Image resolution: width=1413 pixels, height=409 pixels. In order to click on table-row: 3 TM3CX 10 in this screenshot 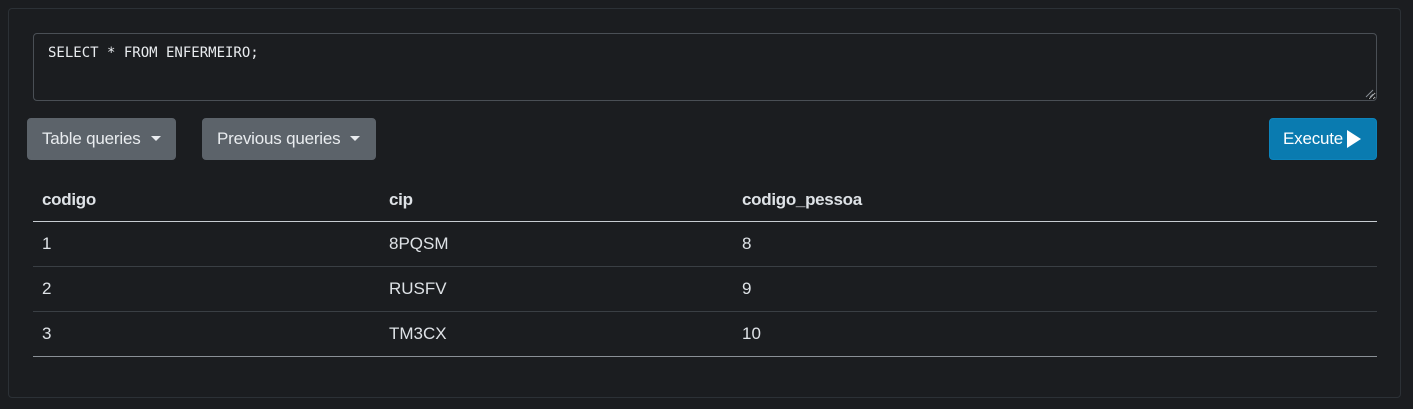, I will do `click(705, 334)`.